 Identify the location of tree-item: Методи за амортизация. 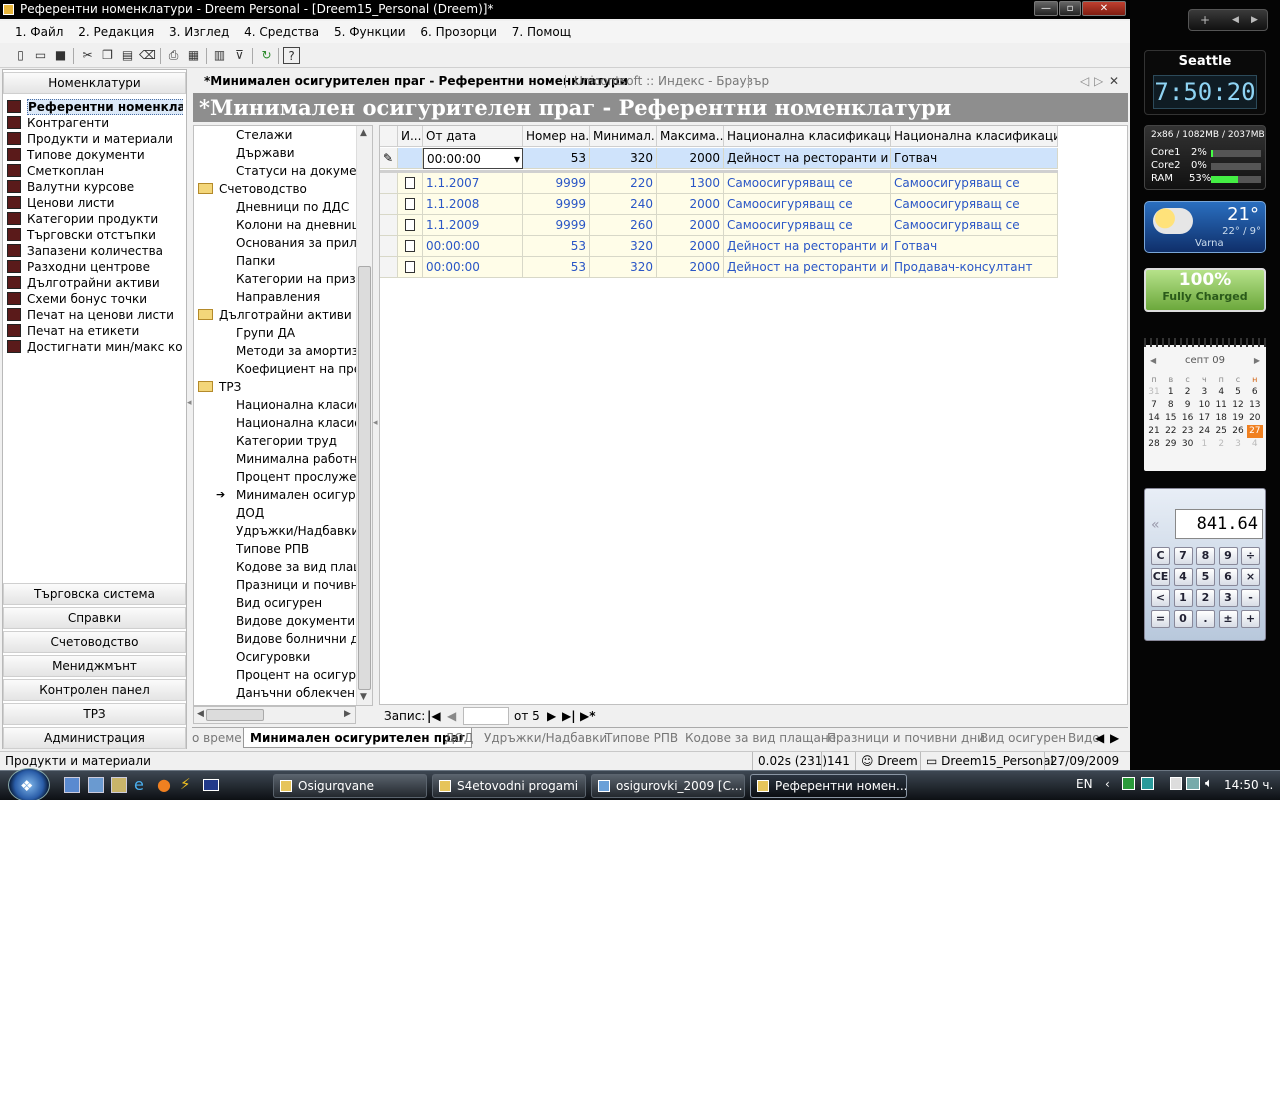
(296, 351).